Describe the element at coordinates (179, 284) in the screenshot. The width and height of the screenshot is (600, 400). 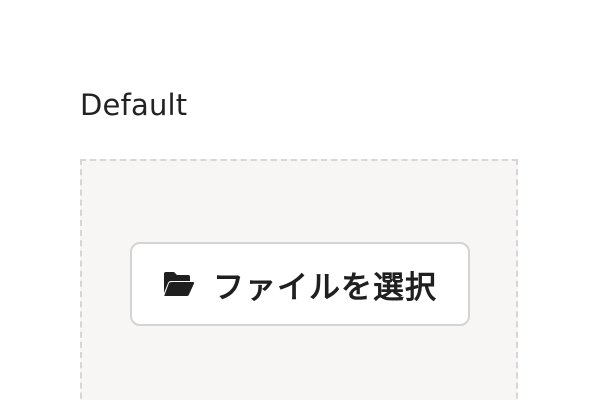
I see `folder-open-icon` at that location.